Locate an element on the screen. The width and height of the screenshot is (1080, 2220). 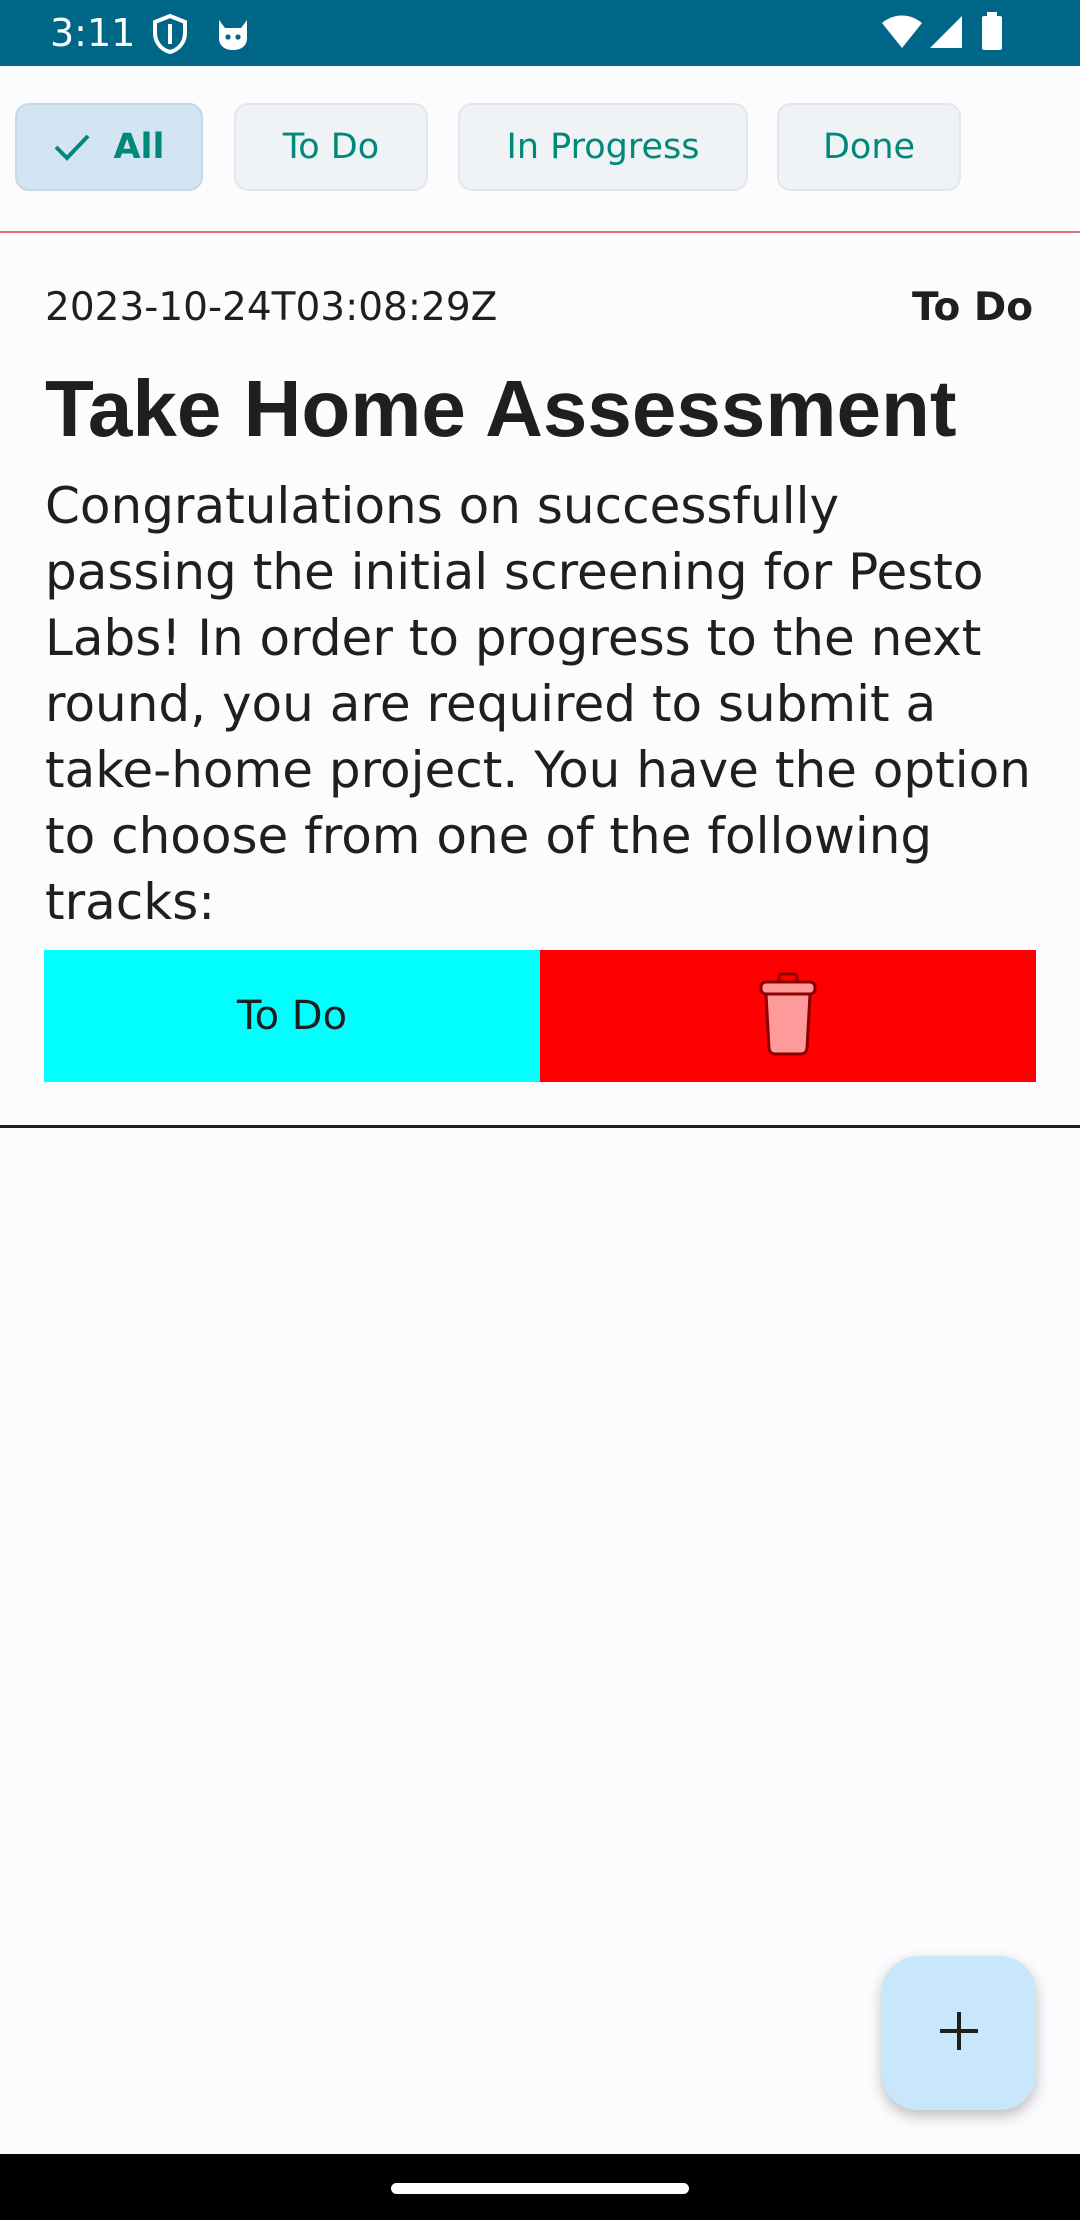
filter-chip-row: All To Do In Progress Done is located at coordinates (540, 149).